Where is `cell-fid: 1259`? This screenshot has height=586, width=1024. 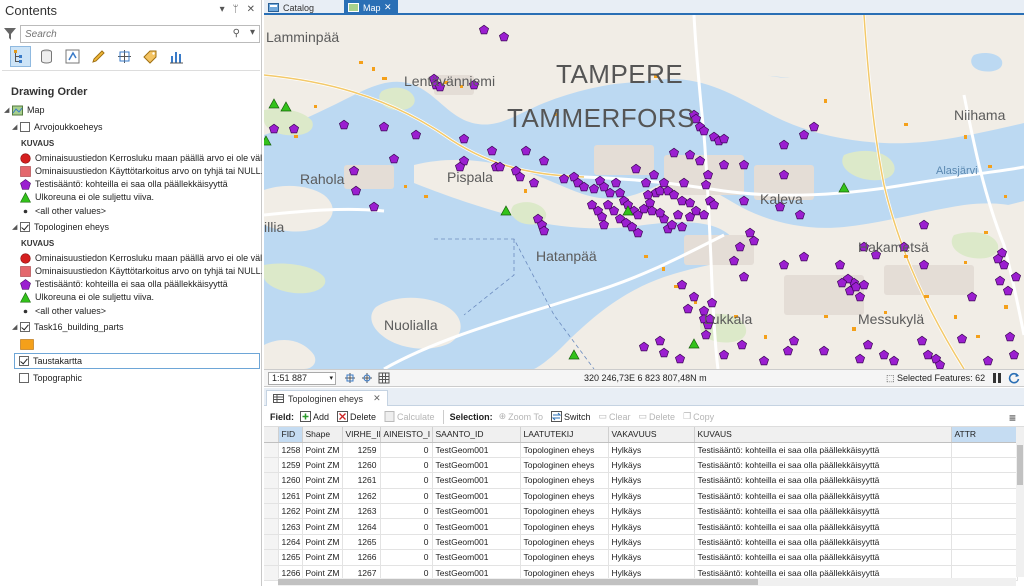
cell-fid: 1259 is located at coordinates (290, 465).